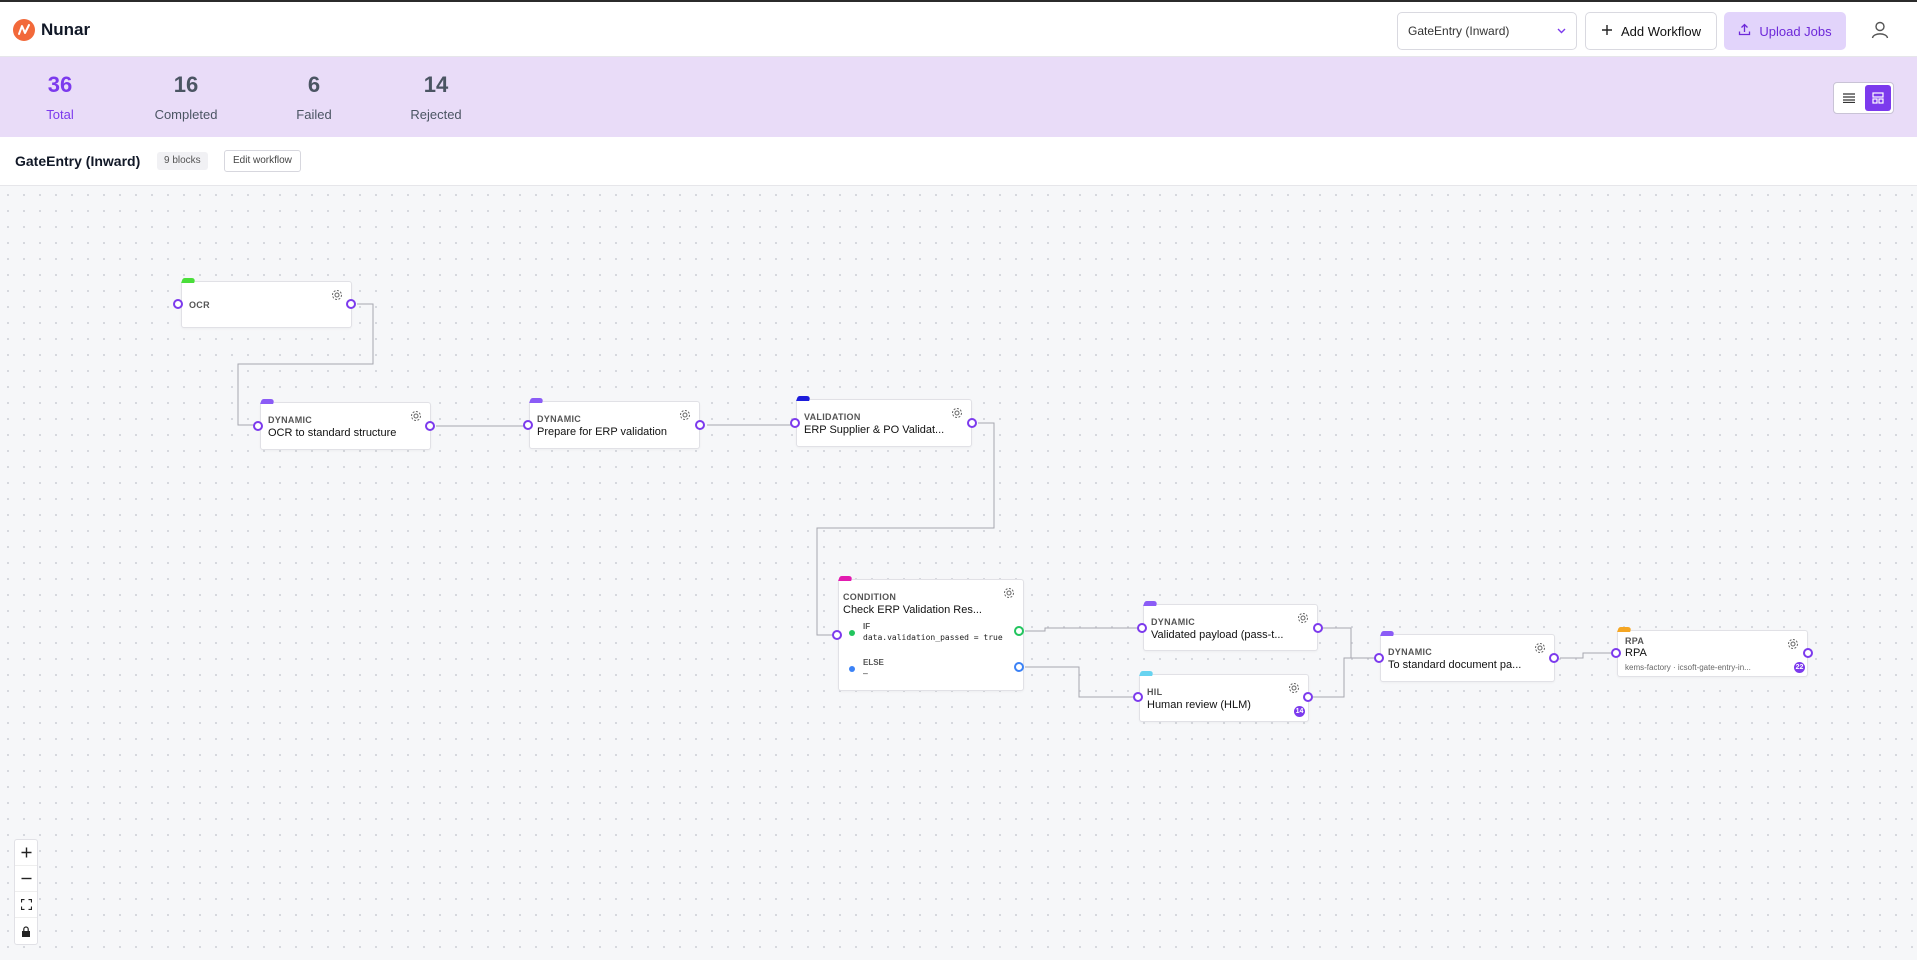 The height and width of the screenshot is (960, 1917). Describe the element at coordinates (26, 853) in the screenshot. I see `zoom-in-icon` at that location.